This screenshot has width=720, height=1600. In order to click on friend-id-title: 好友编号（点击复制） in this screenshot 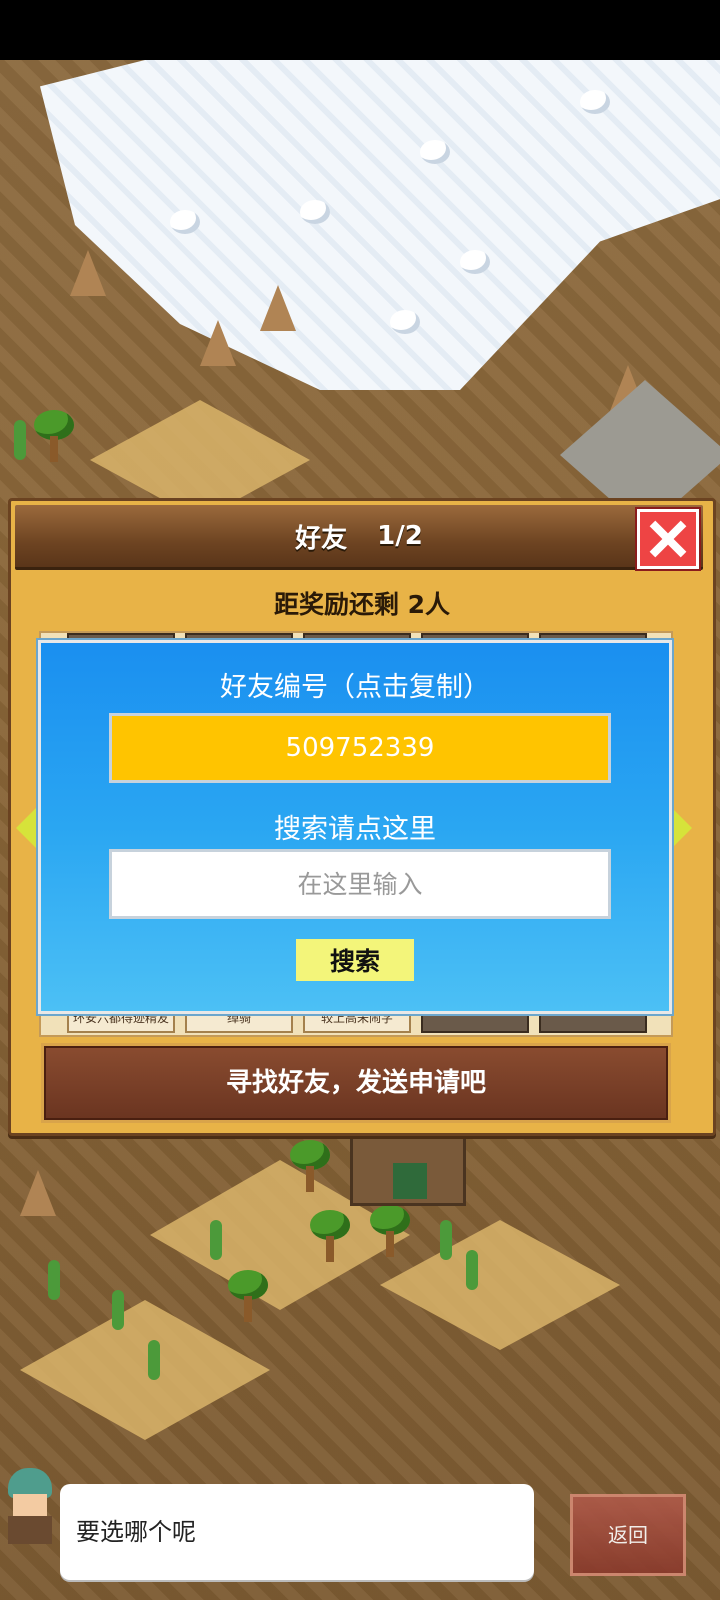, I will do `click(355, 687)`.